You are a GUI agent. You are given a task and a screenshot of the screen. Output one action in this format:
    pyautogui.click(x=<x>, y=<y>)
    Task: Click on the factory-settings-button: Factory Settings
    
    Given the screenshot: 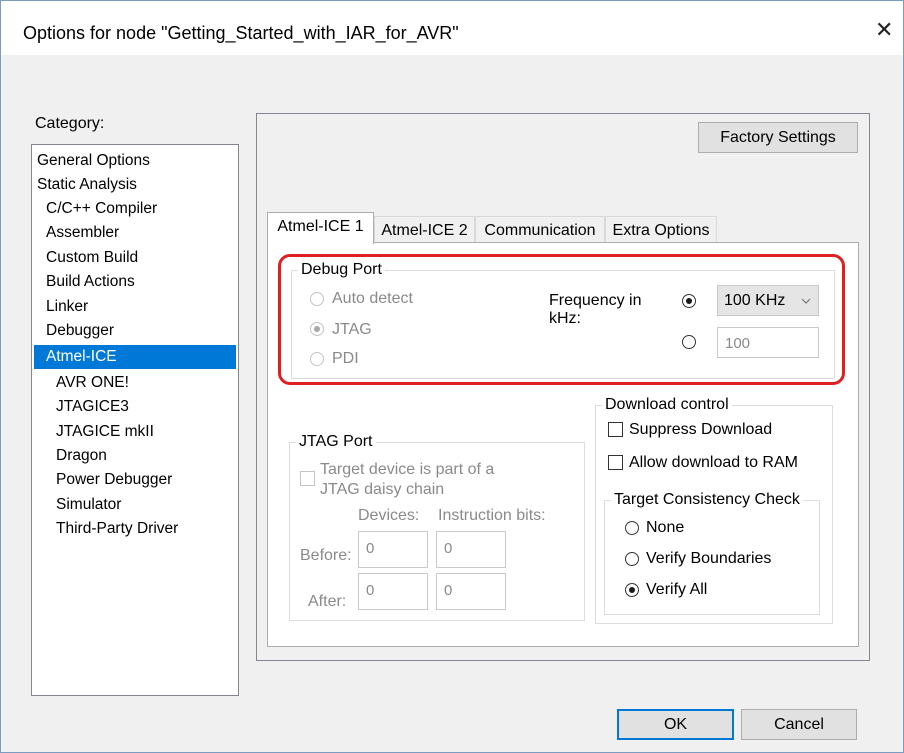 What is the action you would take?
    pyautogui.click(x=778, y=137)
    